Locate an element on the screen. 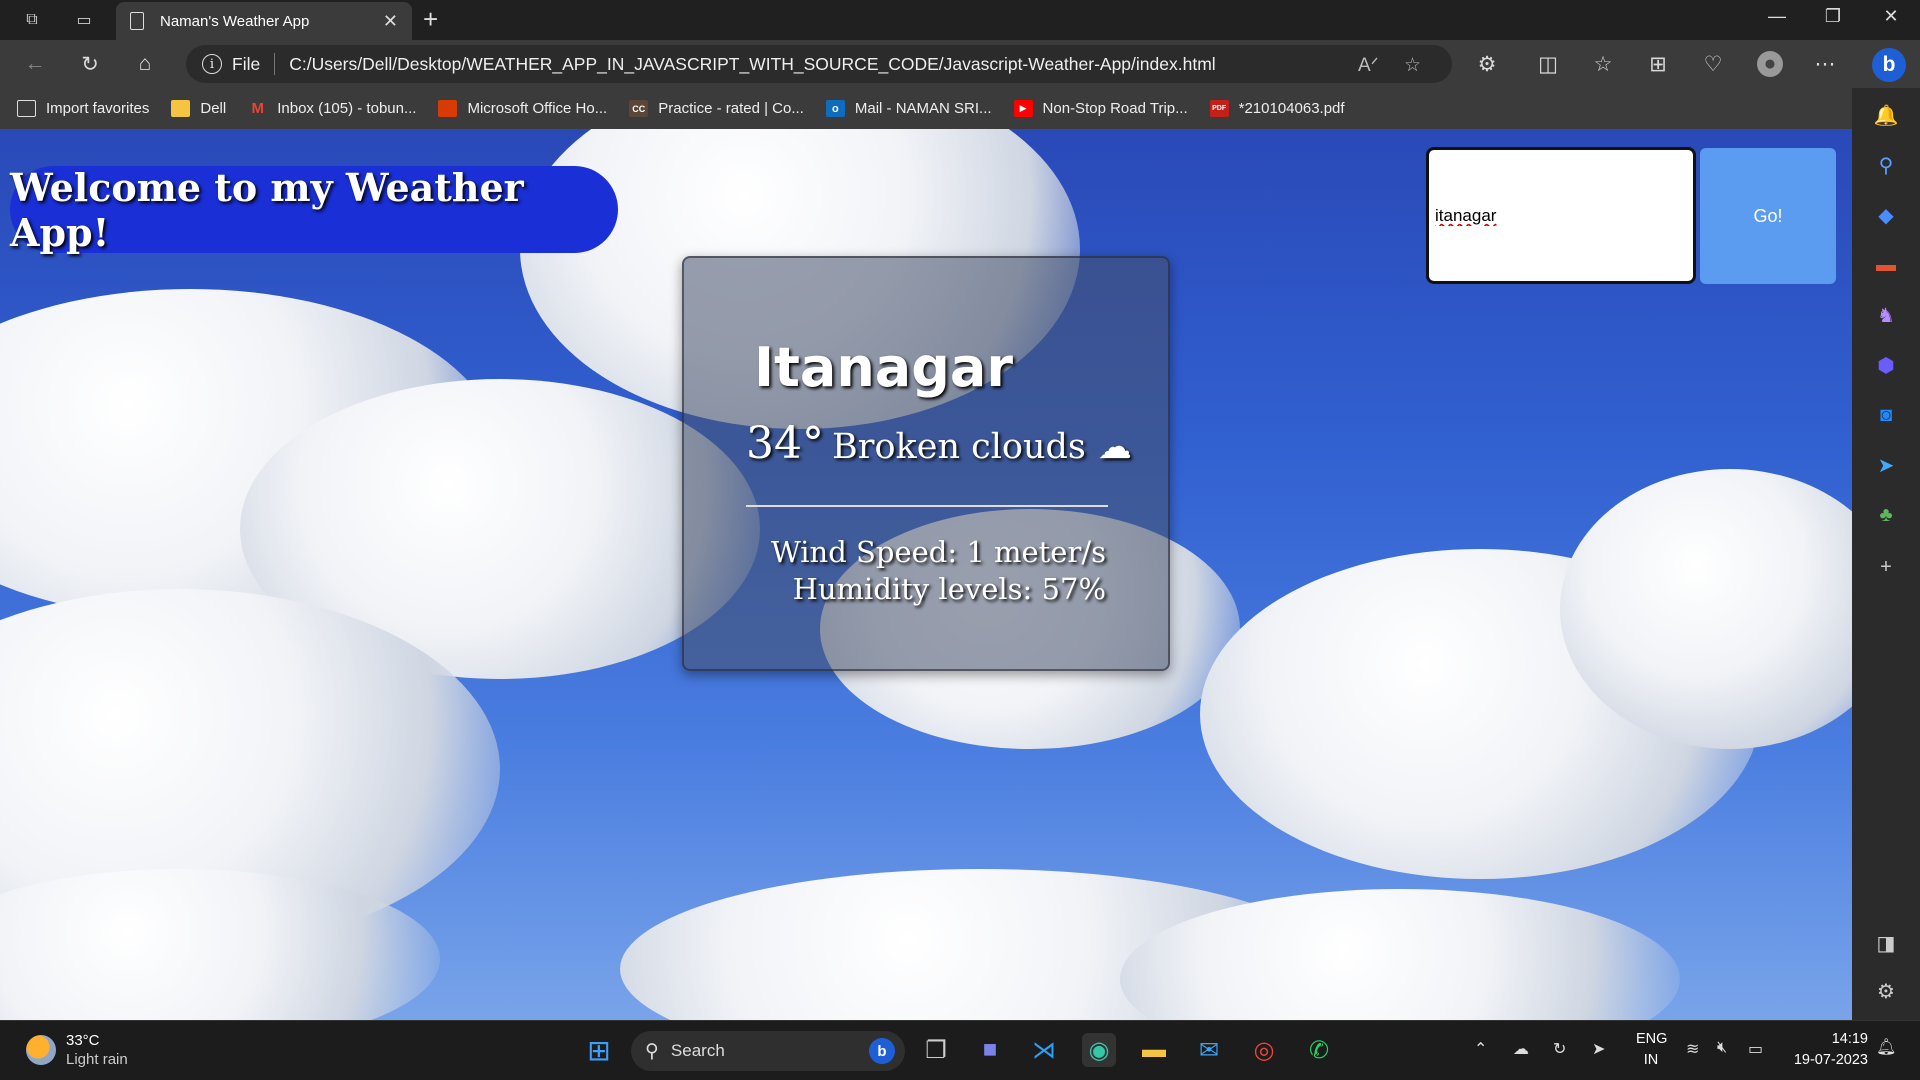 The image size is (1920, 1080). taskbar-search-label: Search is located at coordinates (697, 1050).